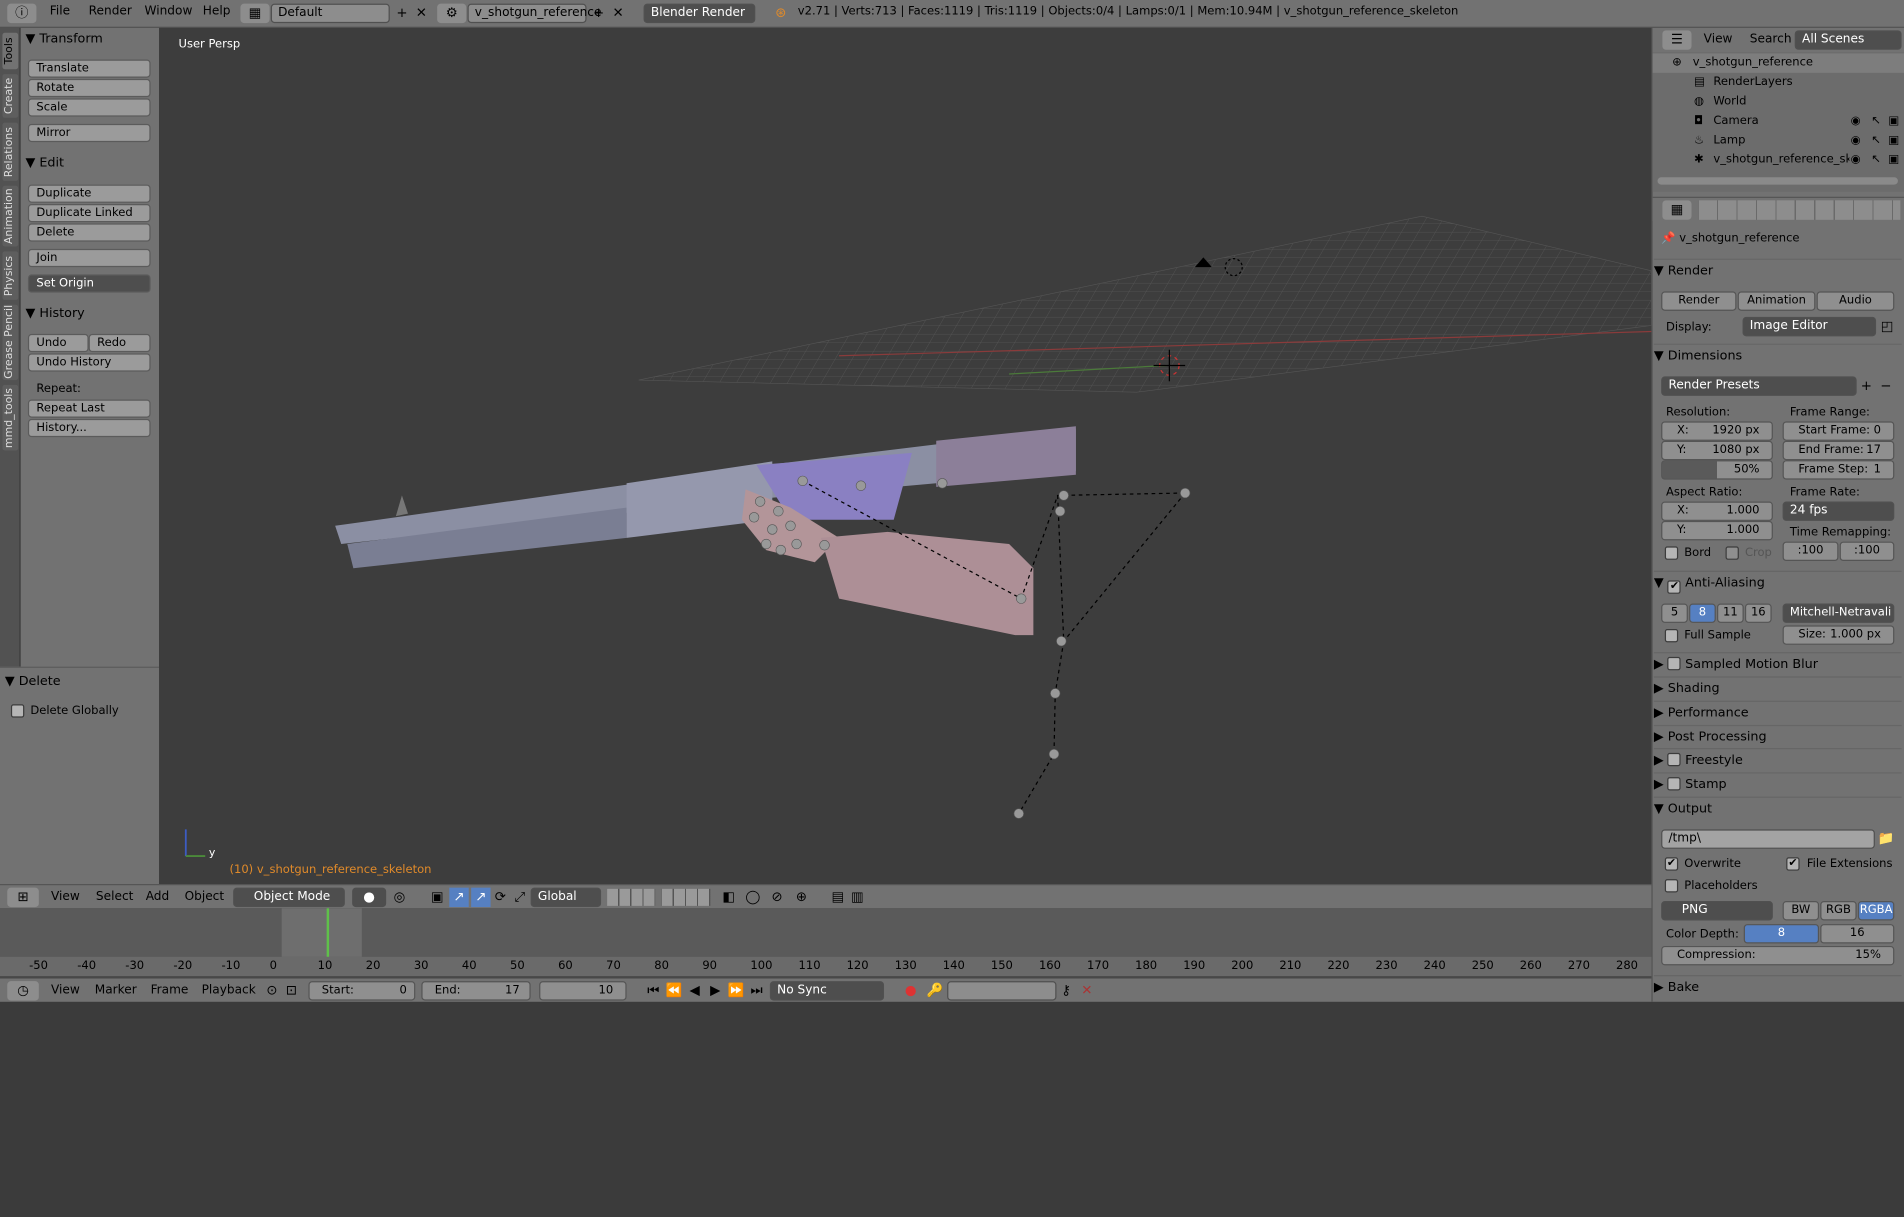 The width and height of the screenshot is (1904, 1217). I want to click on remove-preset-icon: −, so click(1885, 385).